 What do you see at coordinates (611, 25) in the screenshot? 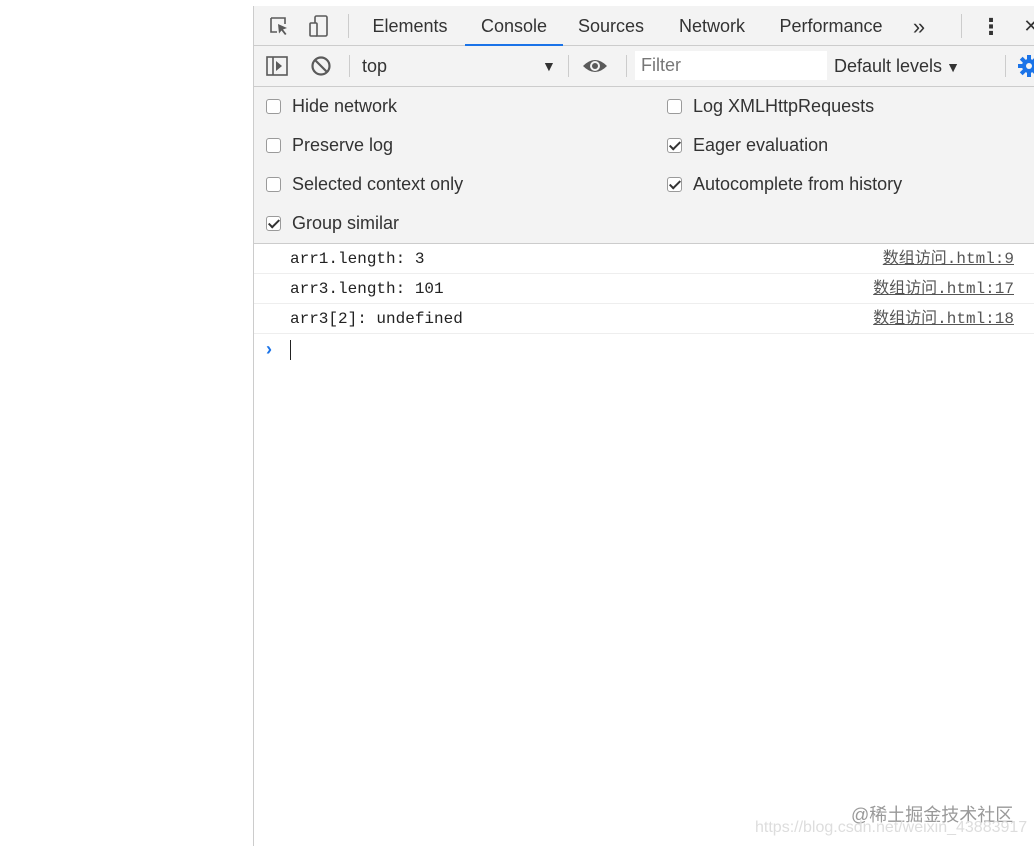
I see `tab-sources: Sources` at bounding box center [611, 25].